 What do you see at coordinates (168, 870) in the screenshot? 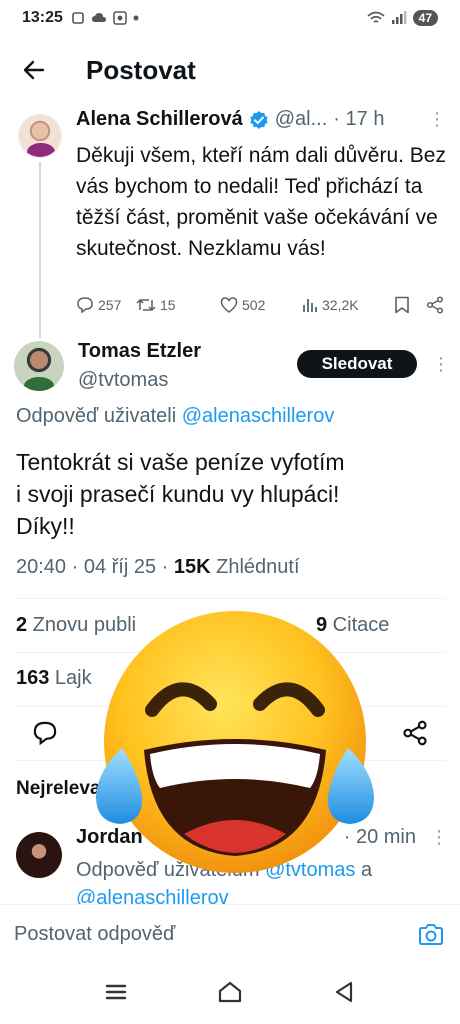
I see `reply-prefix: Odpověď uživatelům` at bounding box center [168, 870].